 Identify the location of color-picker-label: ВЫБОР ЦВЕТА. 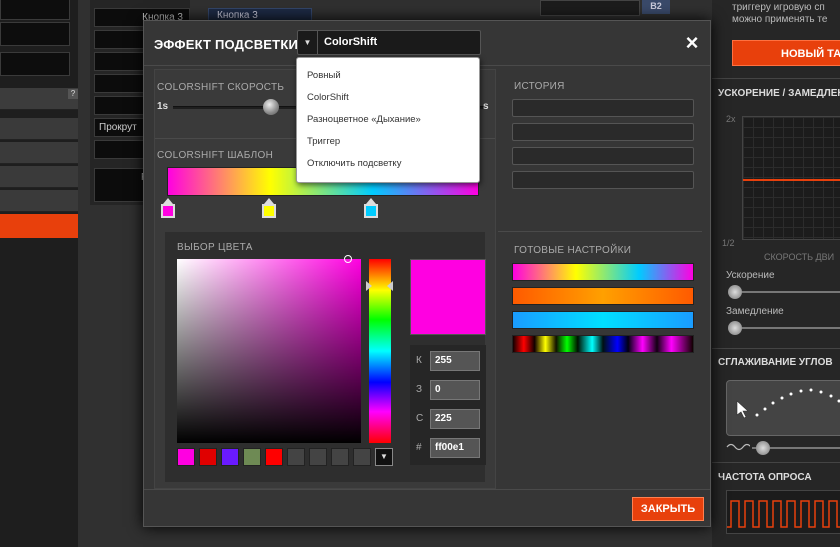
(215, 247).